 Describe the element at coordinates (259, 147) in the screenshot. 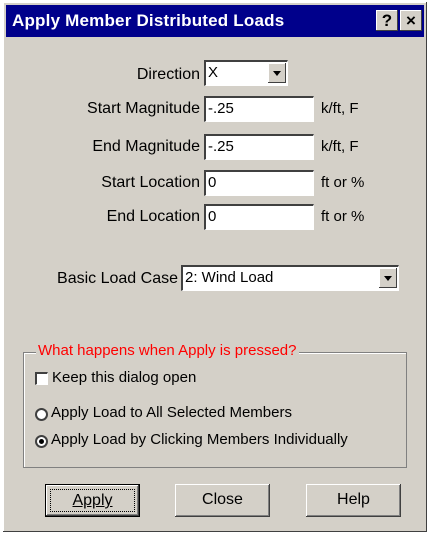

I see `end-magnitude-field: -.25` at that location.